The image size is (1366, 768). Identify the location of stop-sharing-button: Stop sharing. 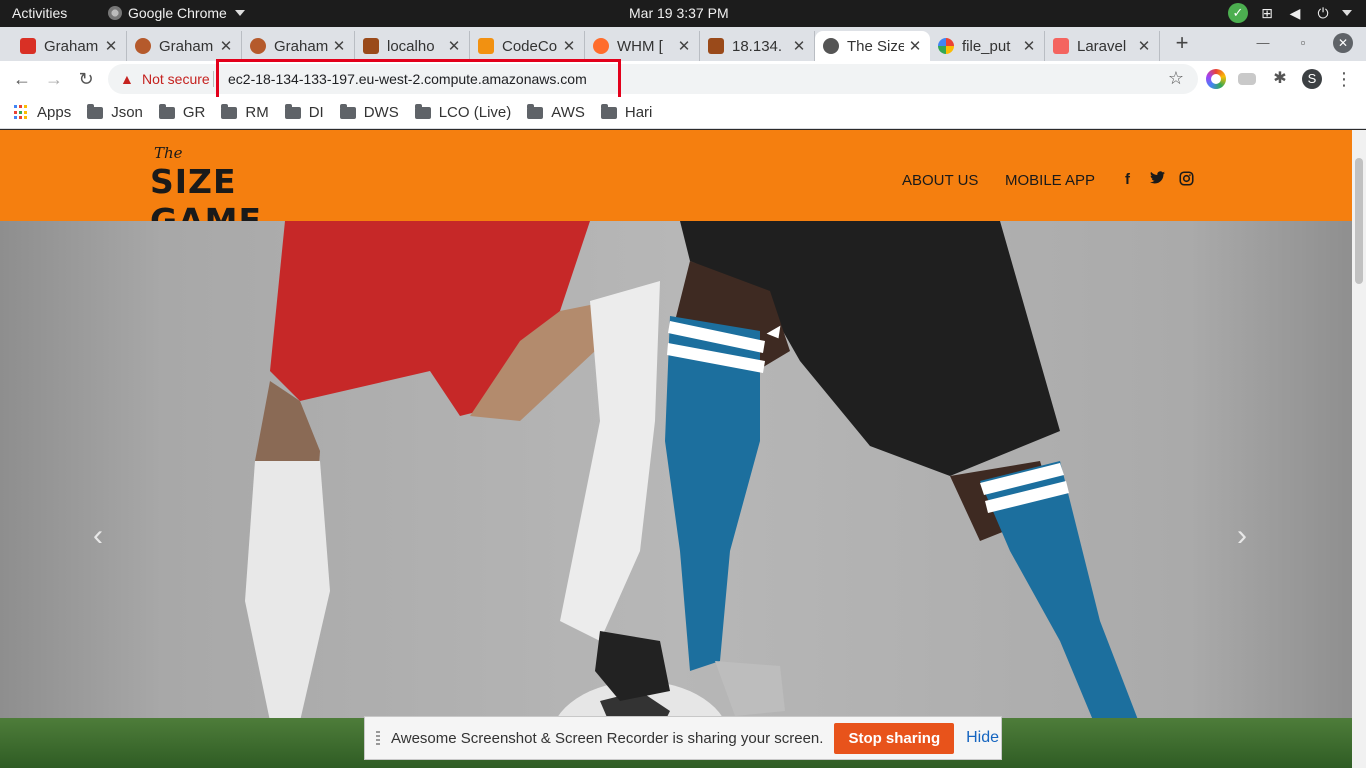
(894, 738).